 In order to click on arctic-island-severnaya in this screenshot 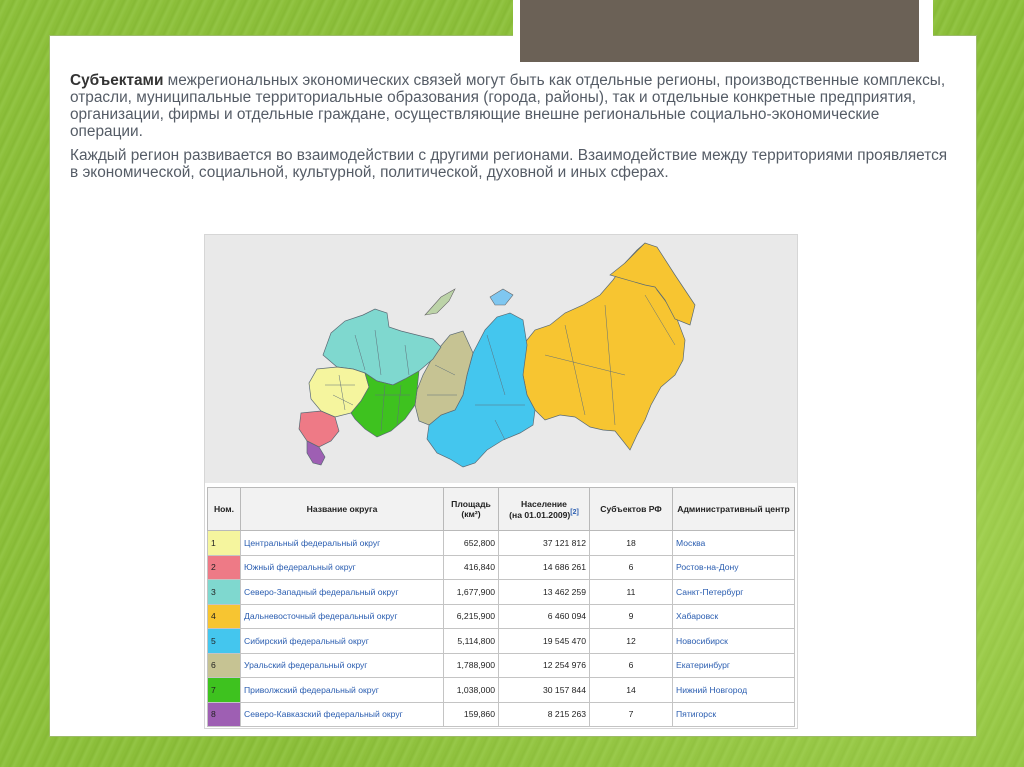, I will do `click(501, 297)`.